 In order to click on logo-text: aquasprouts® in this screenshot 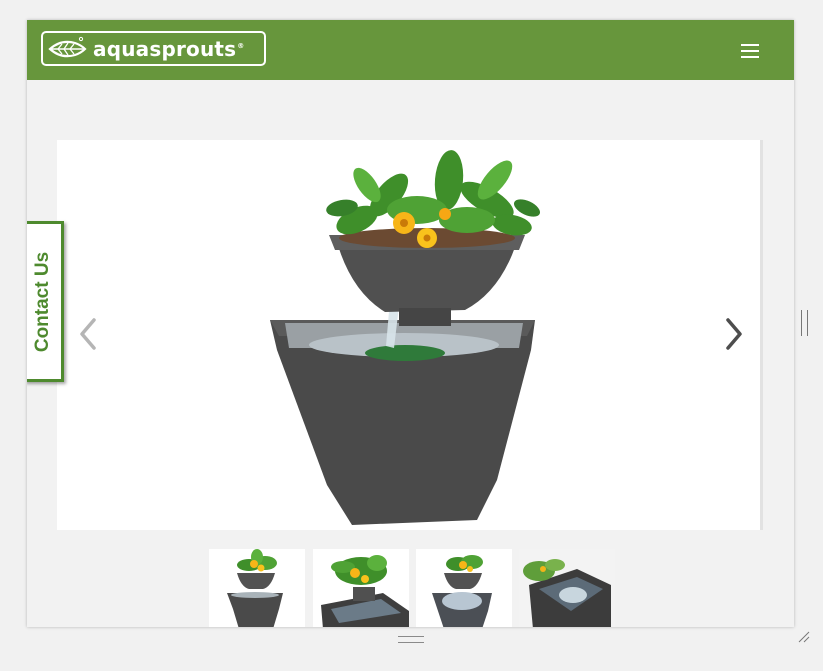, I will do `click(169, 49)`.